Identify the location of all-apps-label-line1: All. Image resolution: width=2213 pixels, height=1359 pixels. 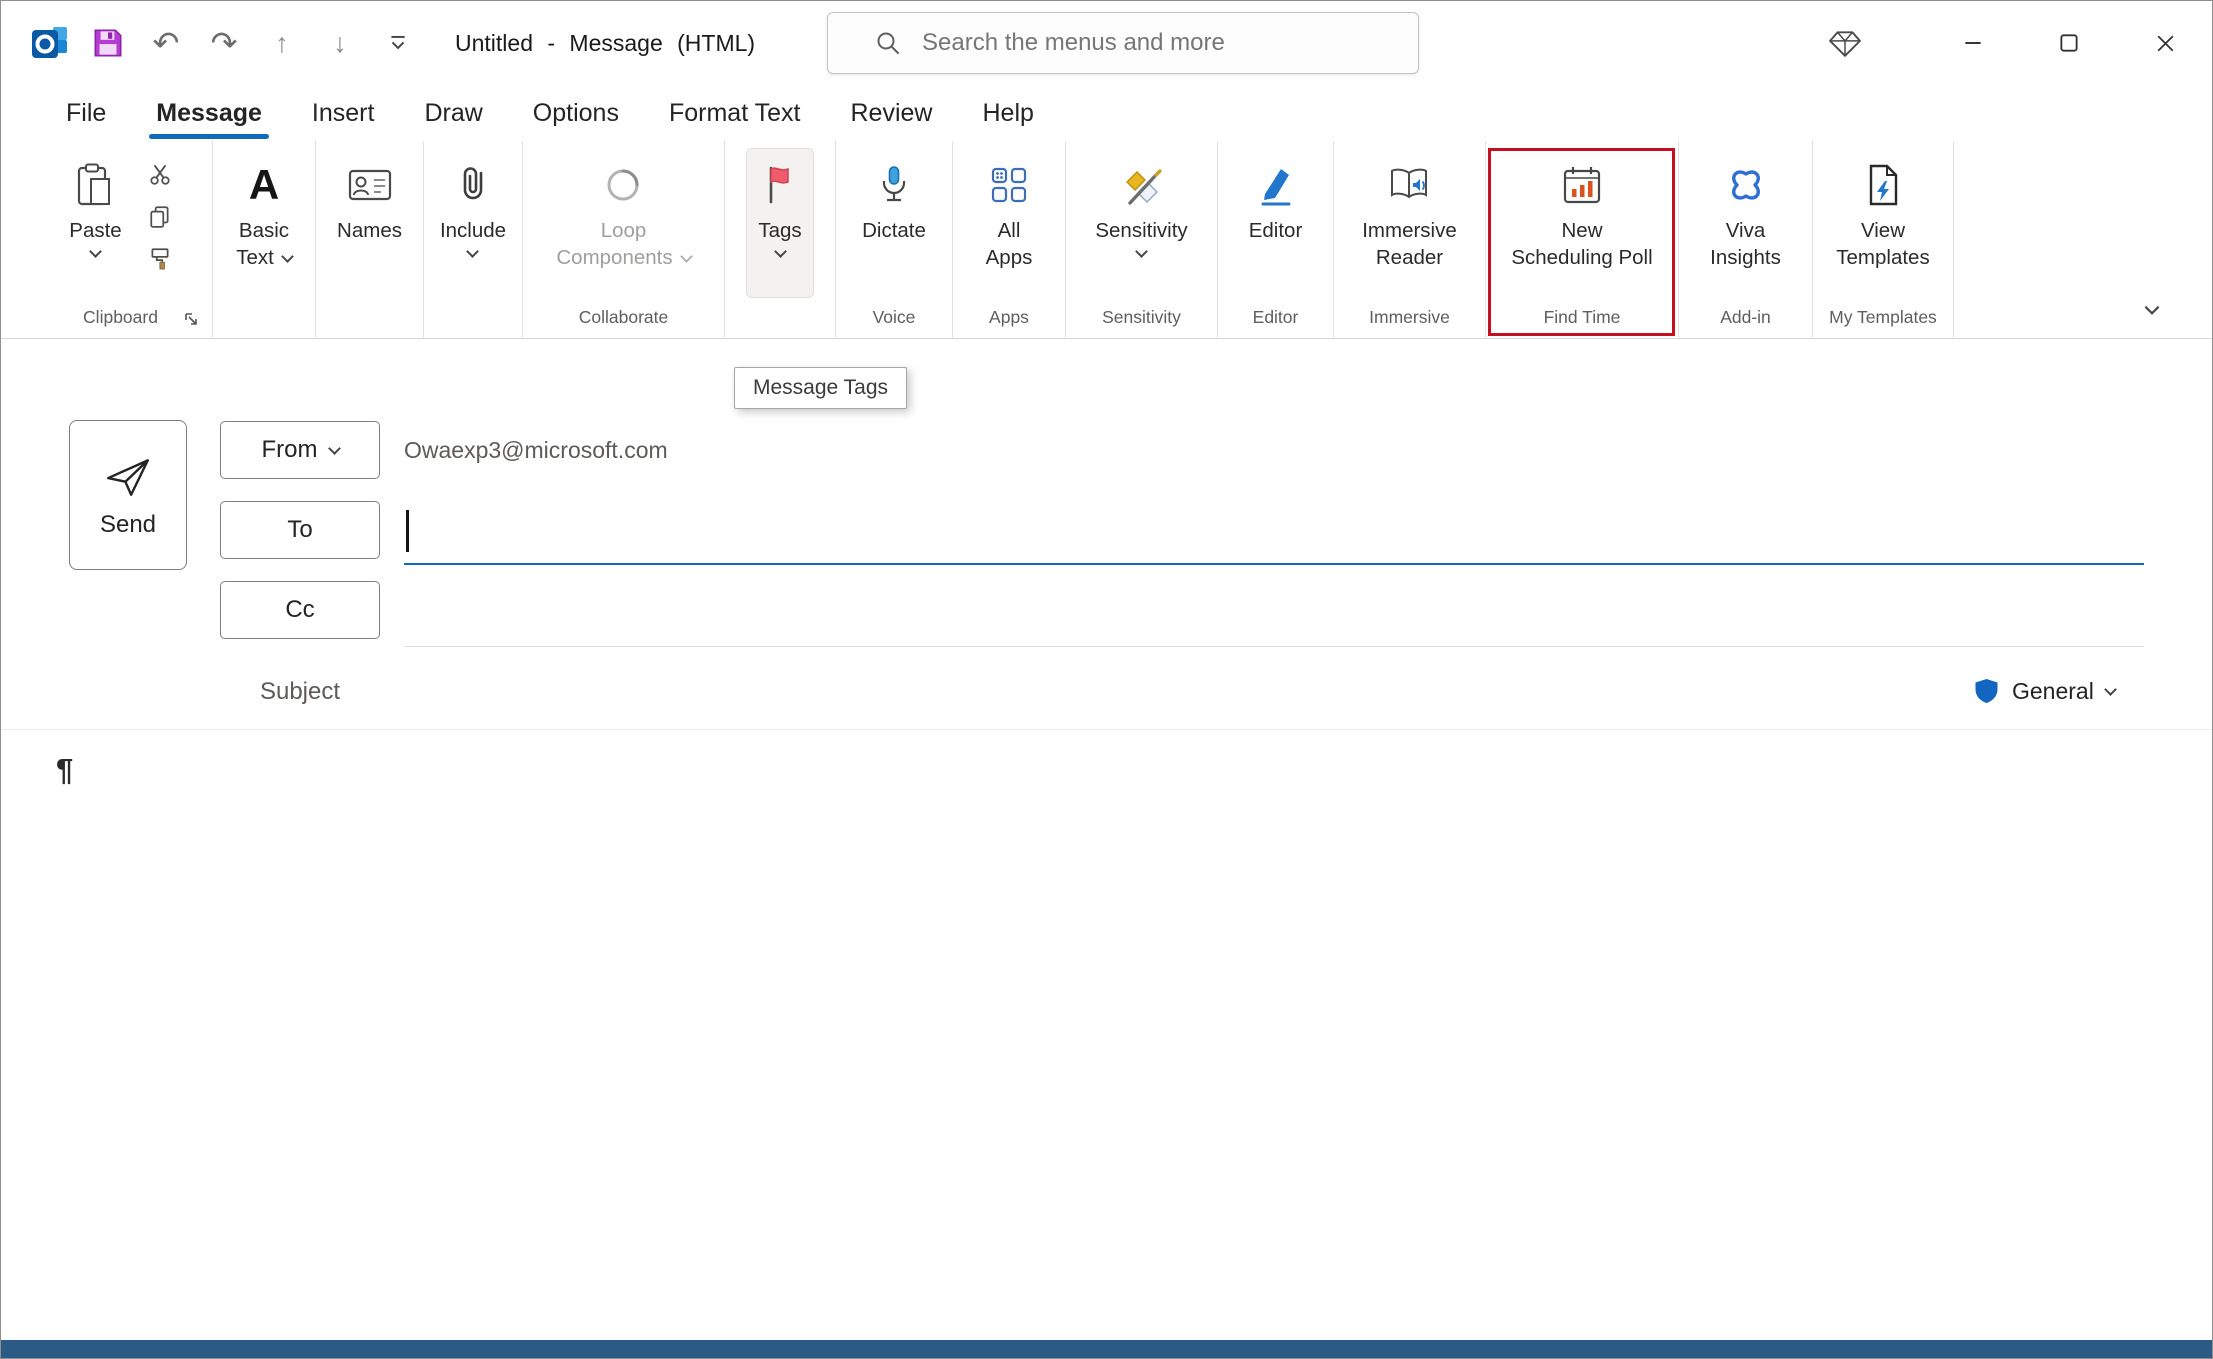
(1009, 230).